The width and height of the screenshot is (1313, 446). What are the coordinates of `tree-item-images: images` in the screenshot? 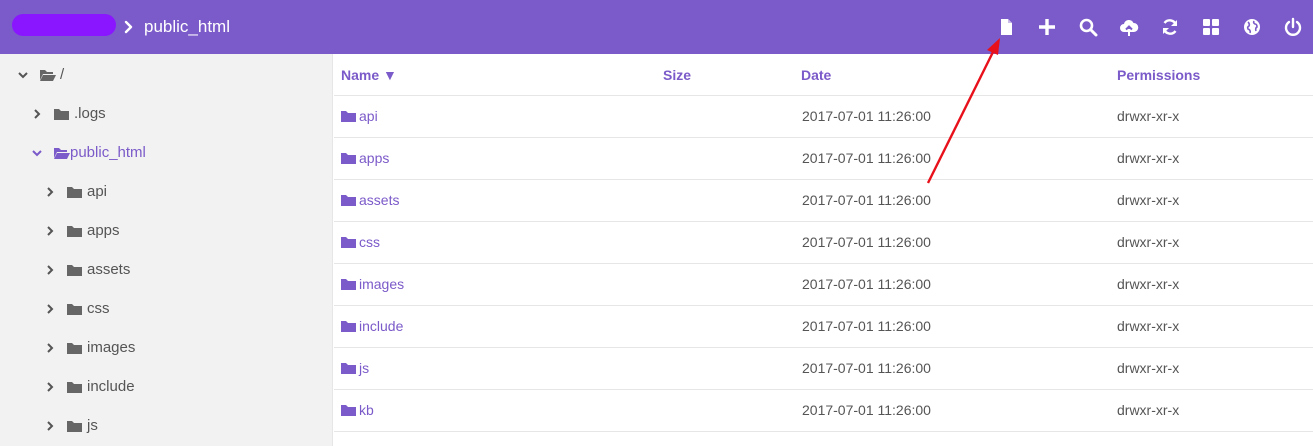 It's located at (89, 347).